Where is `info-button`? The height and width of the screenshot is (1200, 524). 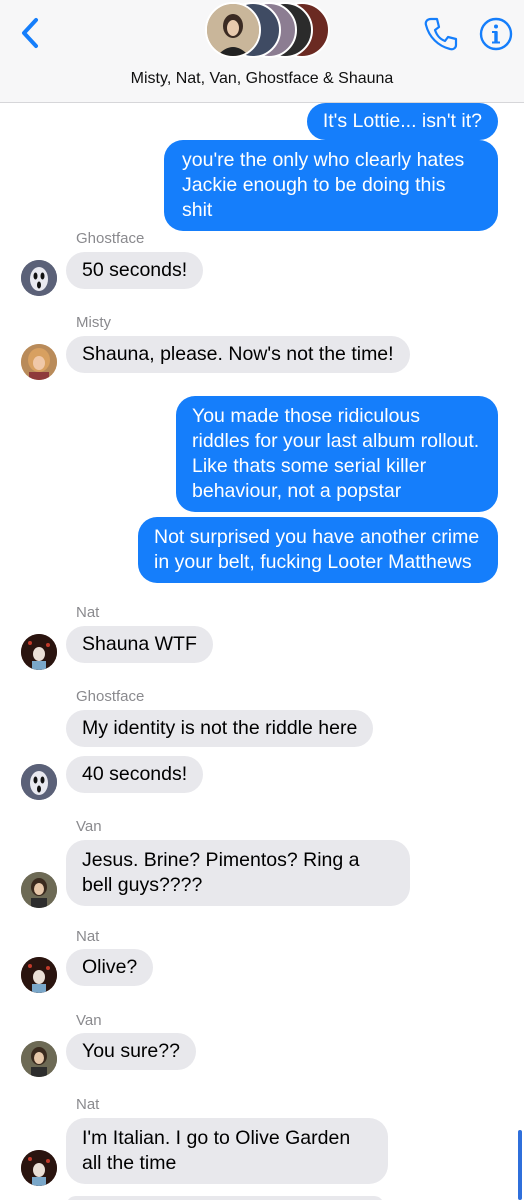 info-button is located at coordinates (496, 34).